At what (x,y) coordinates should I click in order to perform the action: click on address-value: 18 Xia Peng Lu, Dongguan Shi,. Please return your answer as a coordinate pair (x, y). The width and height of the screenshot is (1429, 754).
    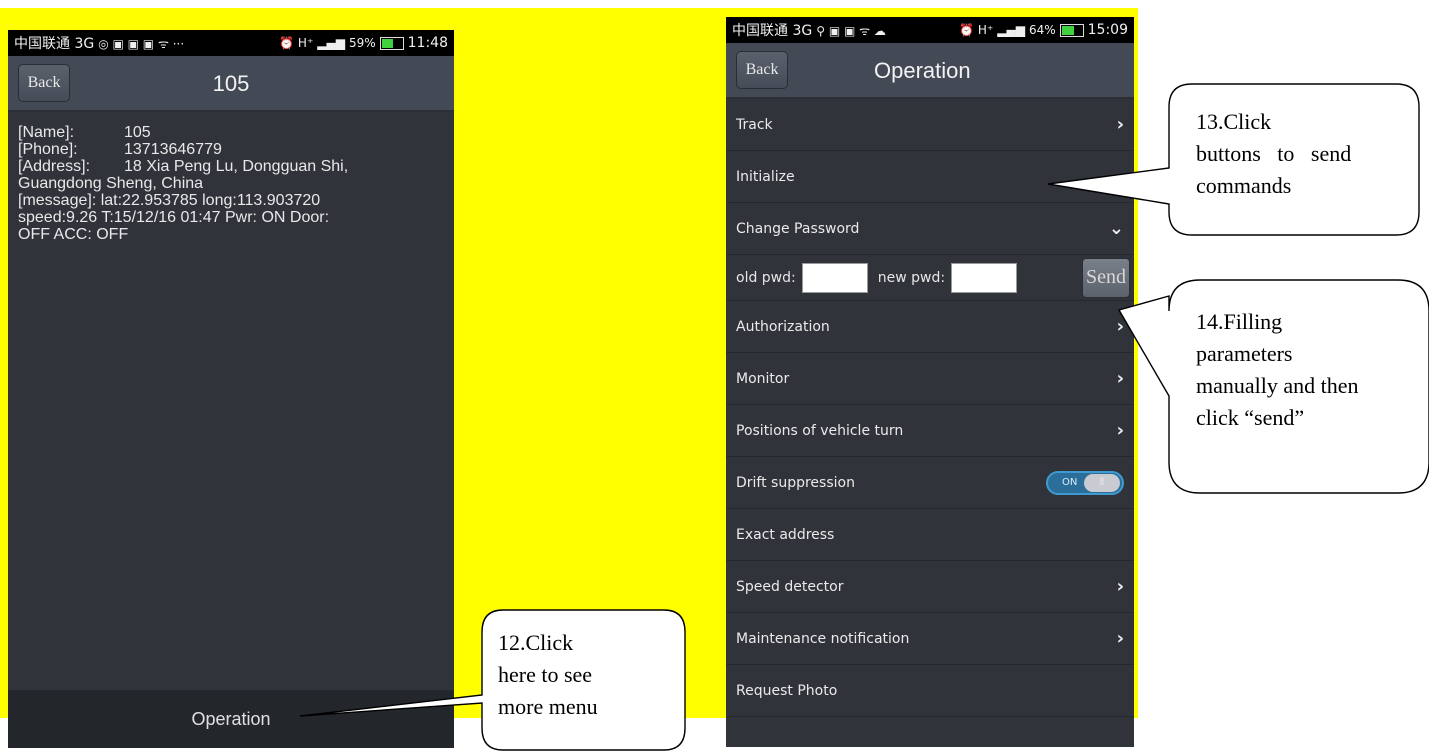
    Looking at the image, I should click on (236, 166).